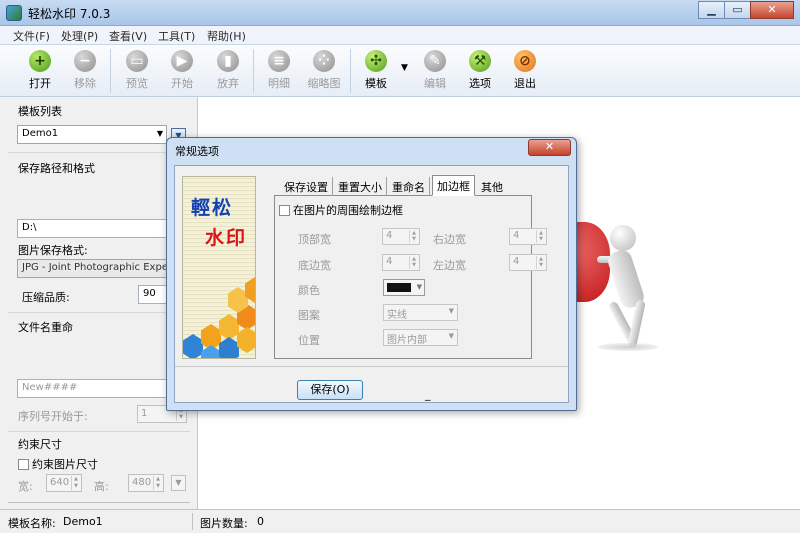 Image resolution: width=800 pixels, height=533 pixels. What do you see at coordinates (142, 482) in the screenshot?
I see `height-value: 480` at bounding box center [142, 482].